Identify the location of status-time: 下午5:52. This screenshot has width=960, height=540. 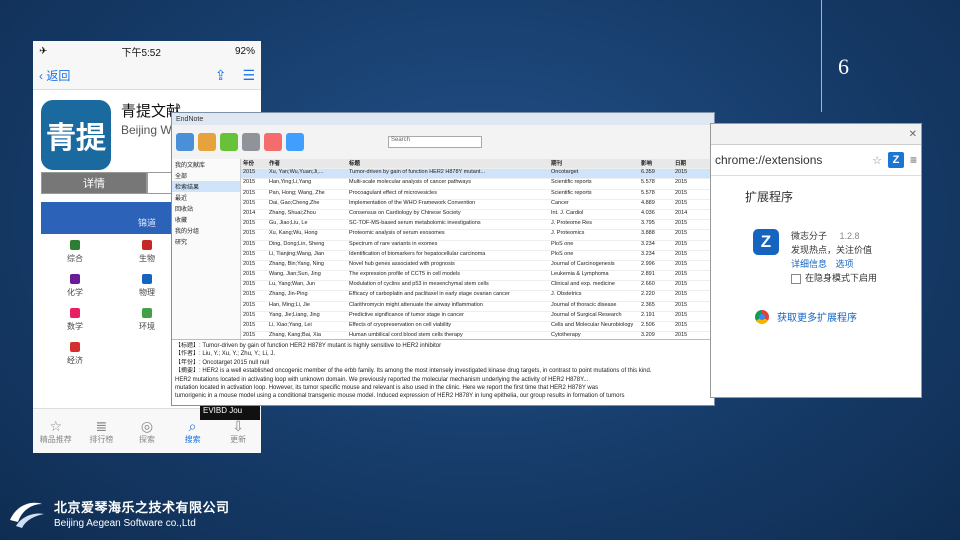
(141, 53).